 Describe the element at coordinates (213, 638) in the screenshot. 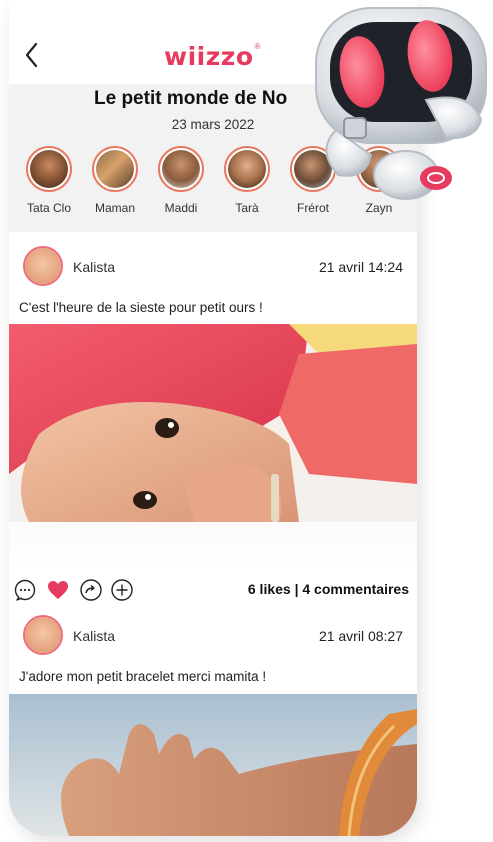

I see `post-header: Kalista 21 avril 08:27` at that location.